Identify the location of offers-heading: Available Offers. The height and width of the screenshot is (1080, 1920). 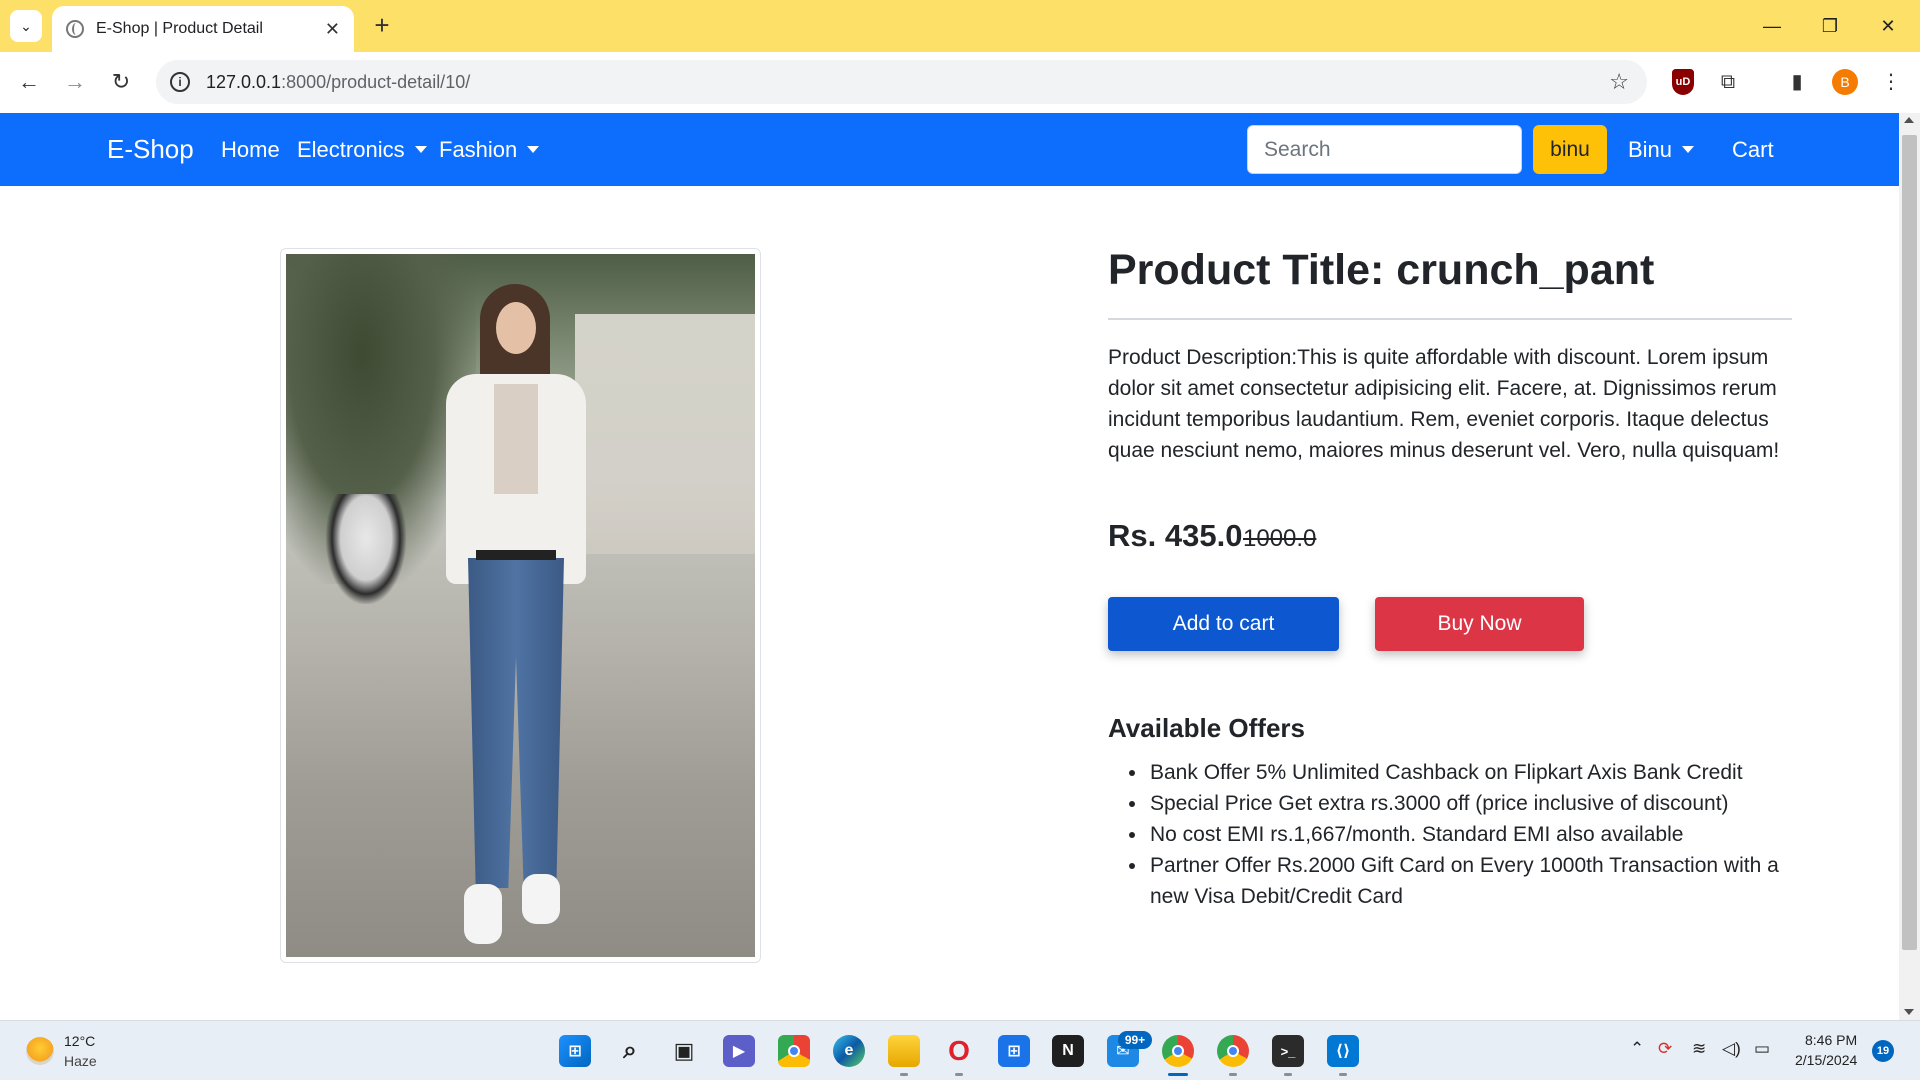
(1207, 728).